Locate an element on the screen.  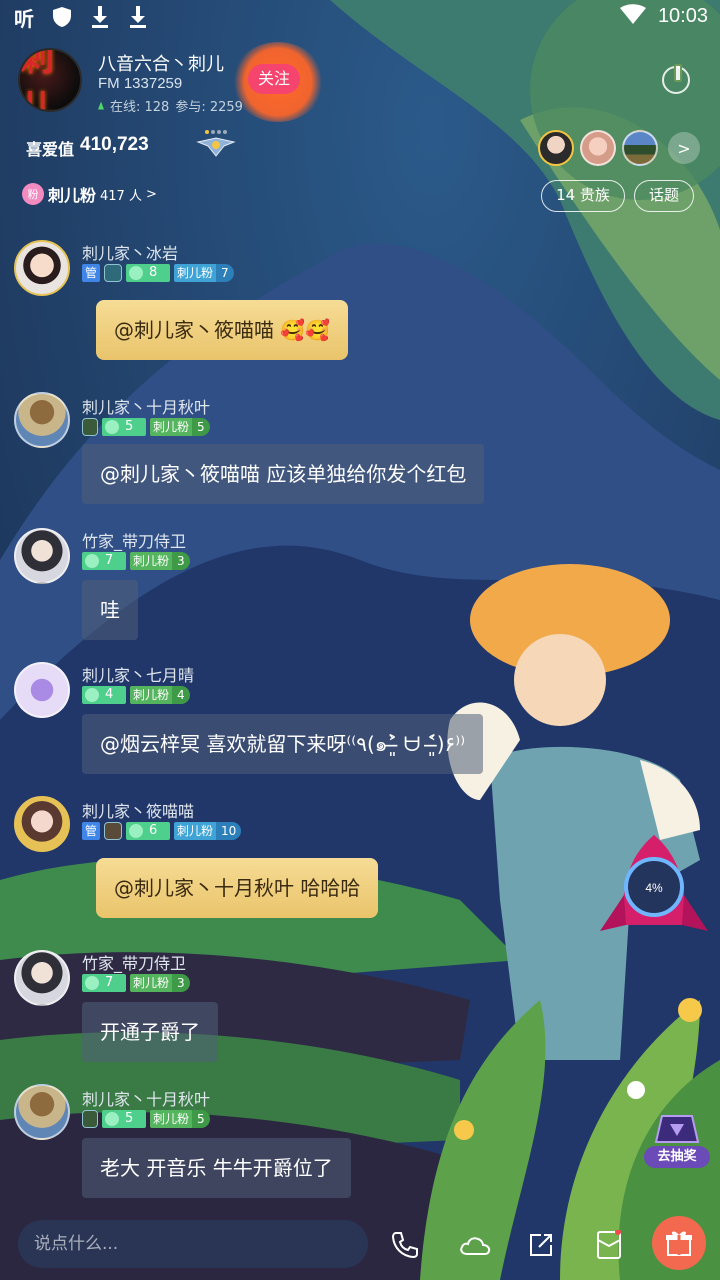
fan-badge: 刺儿粉 3 is located at coordinates (160, 561).